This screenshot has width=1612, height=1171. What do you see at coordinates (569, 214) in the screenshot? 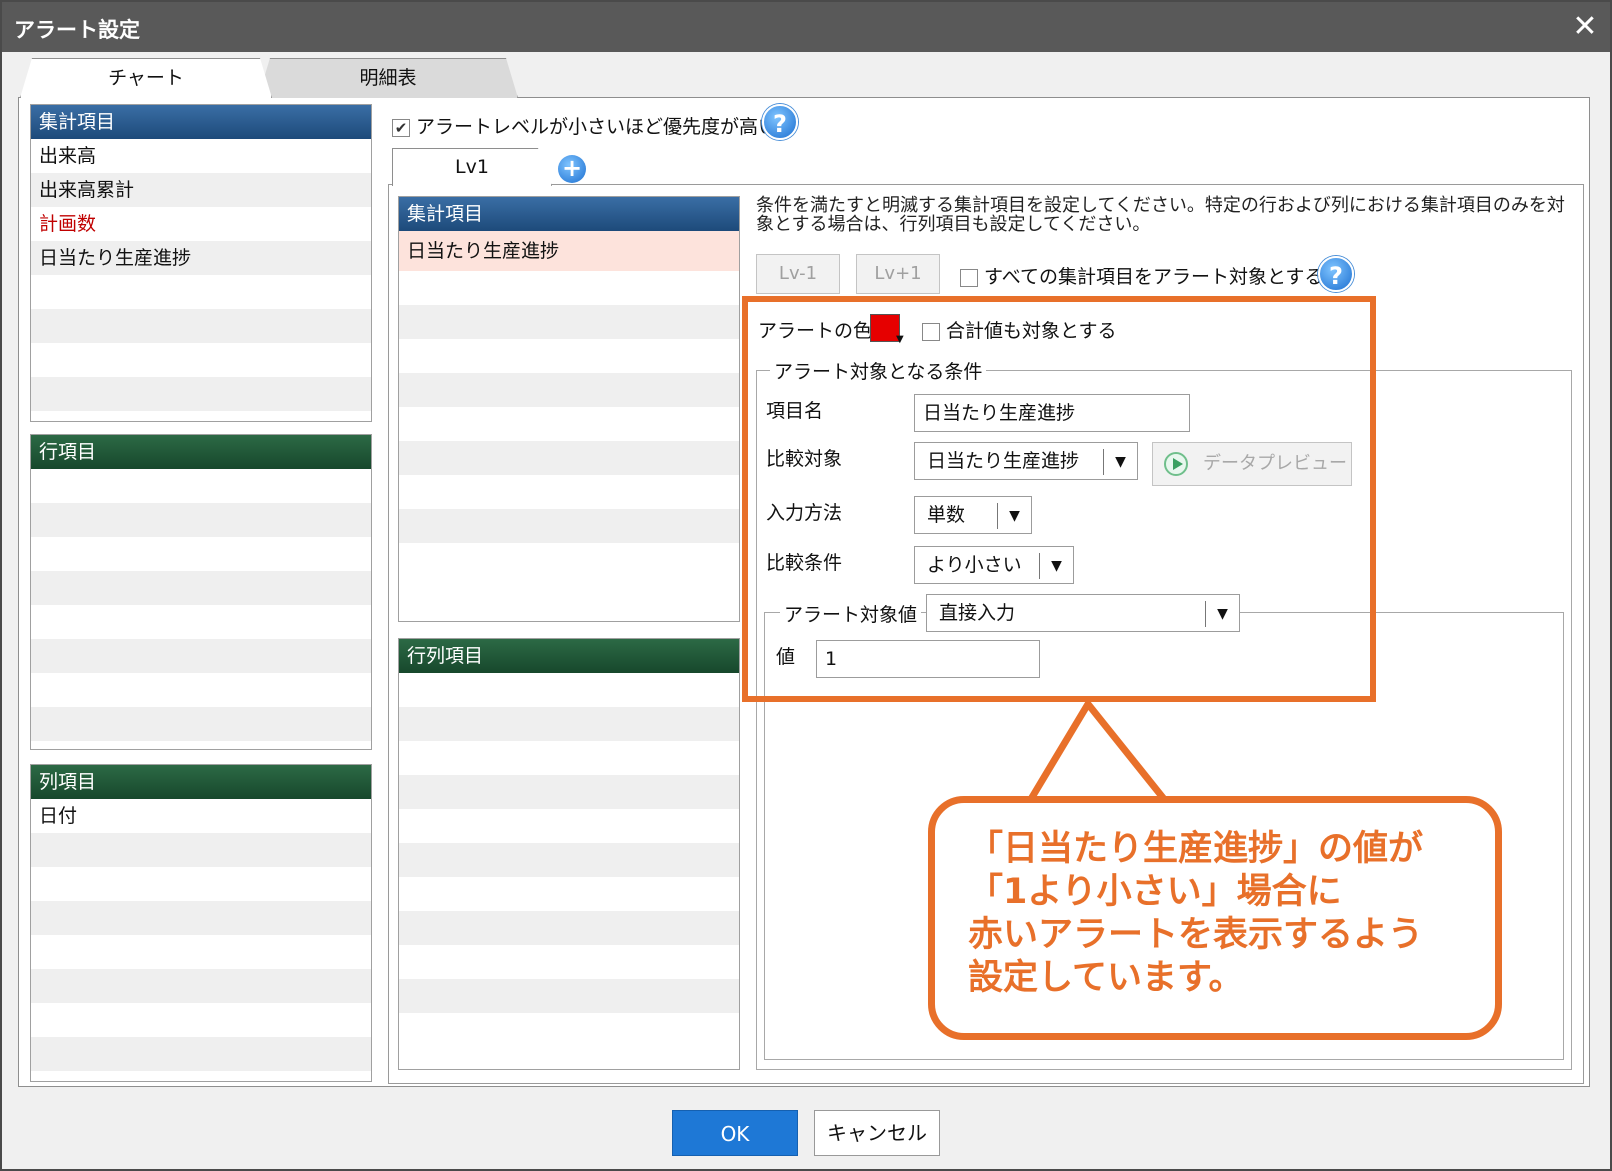
I see `level-aggregate-header: 集計項目` at bounding box center [569, 214].